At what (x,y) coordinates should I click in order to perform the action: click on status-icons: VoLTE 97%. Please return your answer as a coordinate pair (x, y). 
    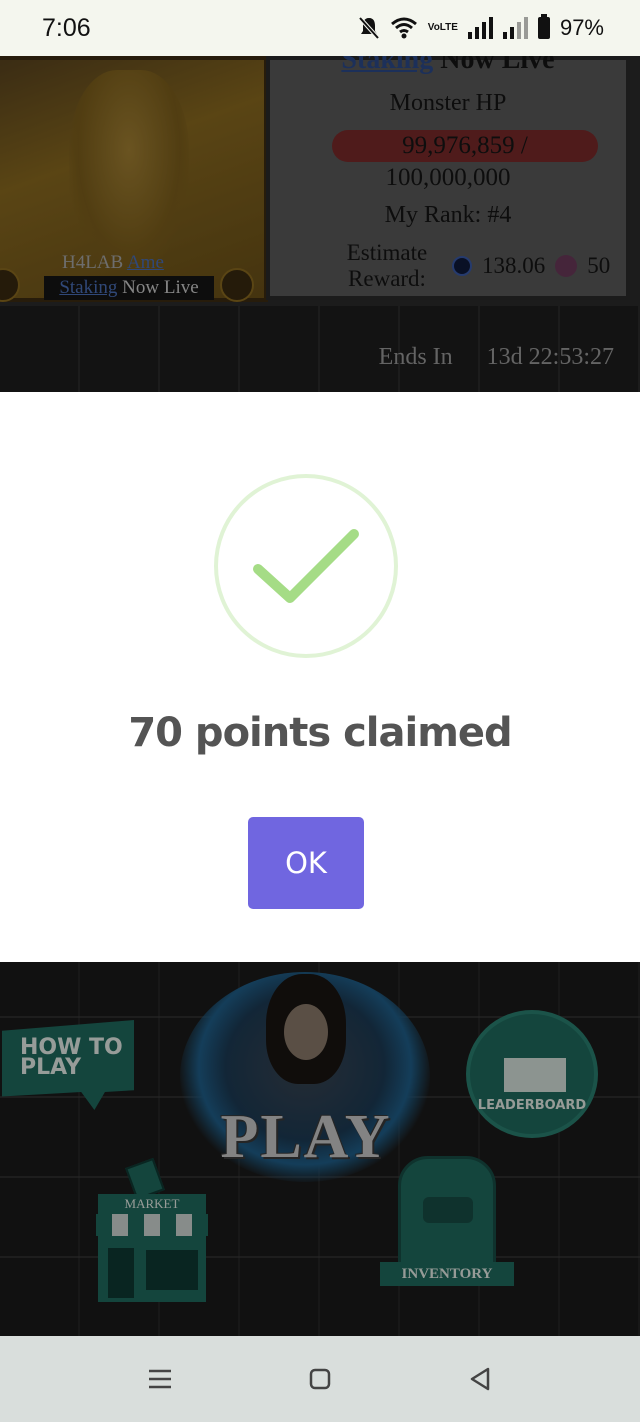
    Looking at the image, I should click on (481, 27).